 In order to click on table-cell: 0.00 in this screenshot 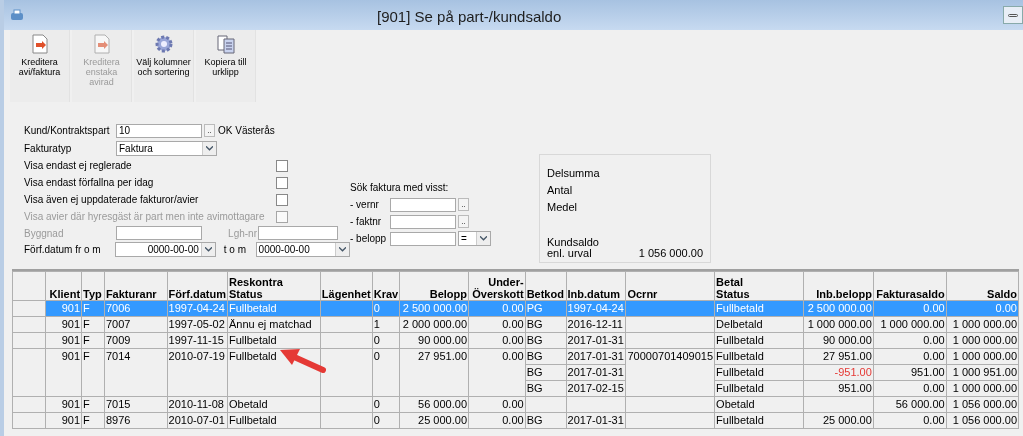, I will do `click(497, 372)`.